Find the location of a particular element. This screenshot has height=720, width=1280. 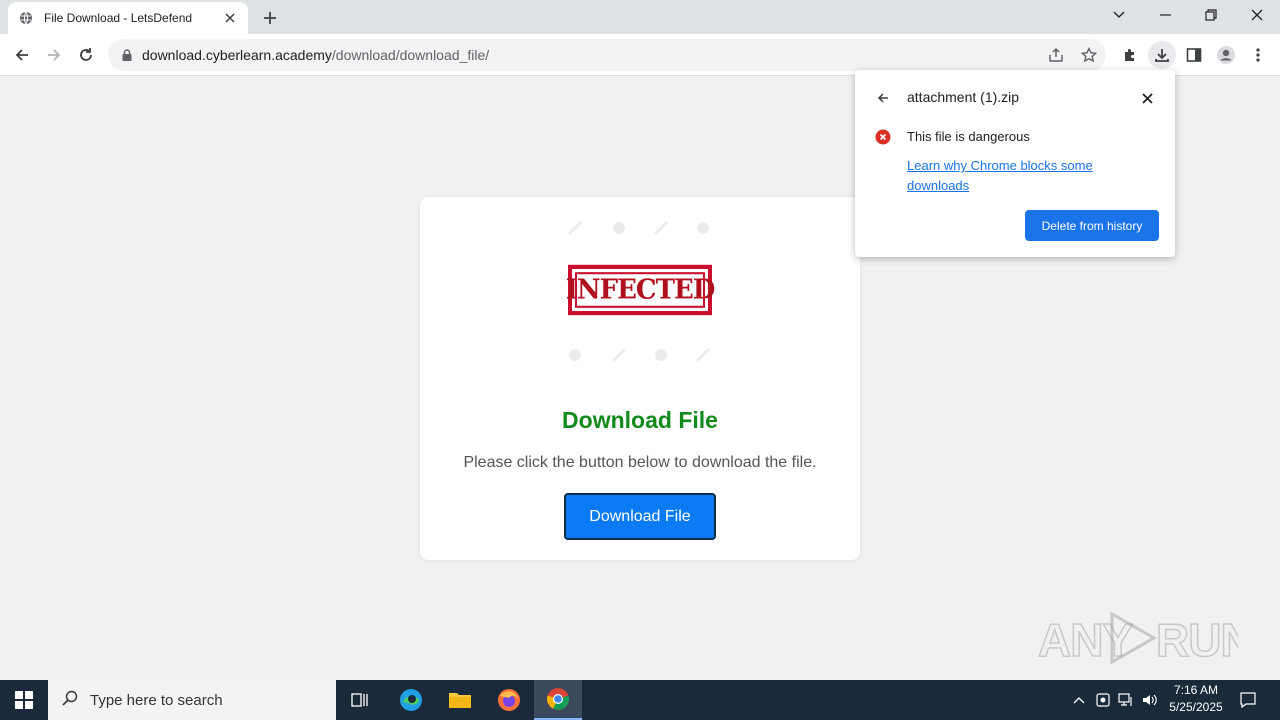

forward-arrow-icon is located at coordinates (54, 55).